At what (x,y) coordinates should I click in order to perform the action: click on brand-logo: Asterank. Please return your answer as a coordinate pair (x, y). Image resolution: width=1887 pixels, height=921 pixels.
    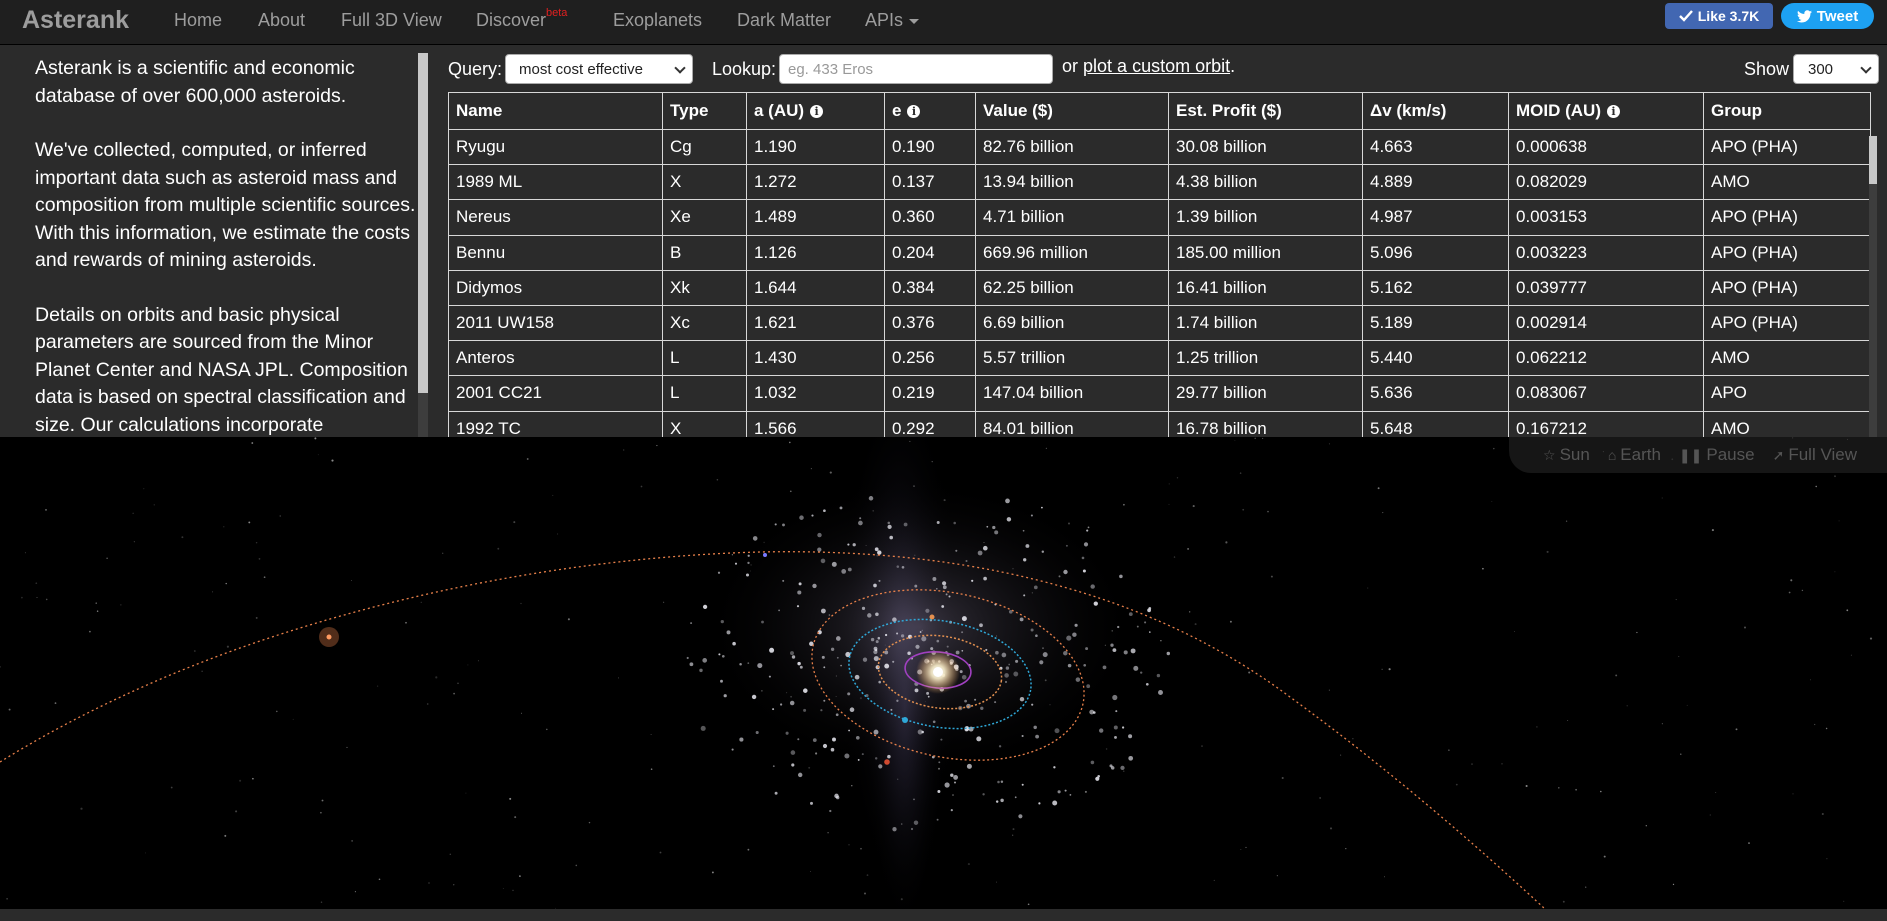
    Looking at the image, I should click on (75, 20).